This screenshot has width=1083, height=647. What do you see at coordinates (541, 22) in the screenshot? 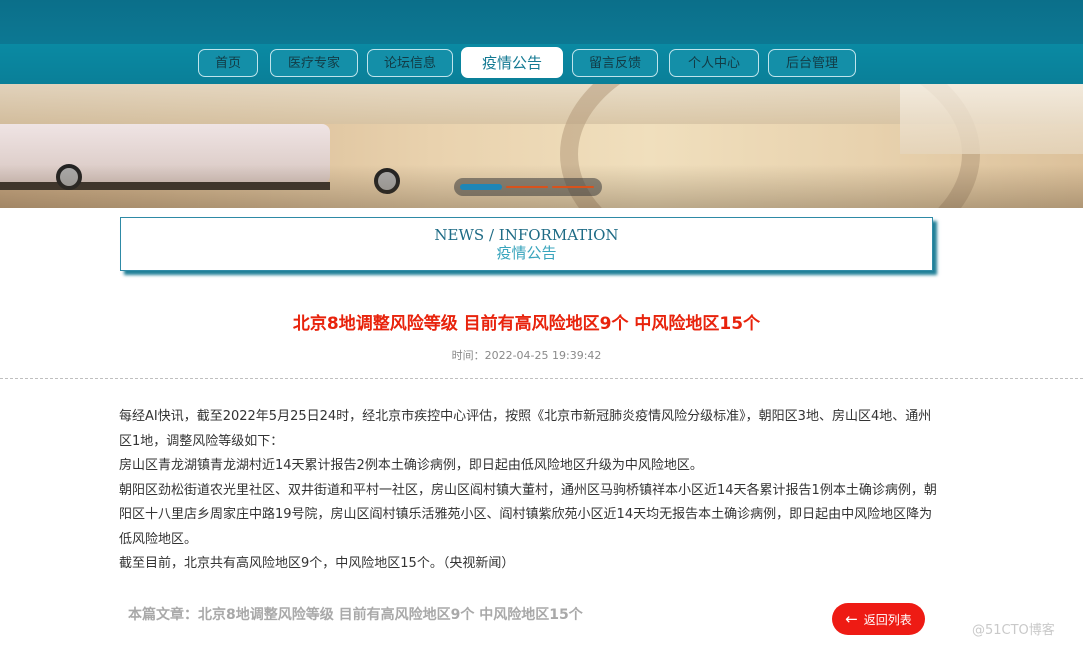
I see `header-bar` at bounding box center [541, 22].